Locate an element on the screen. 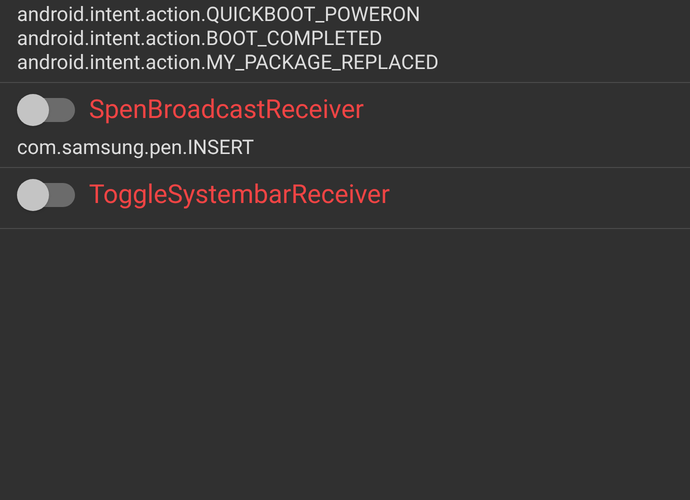 The width and height of the screenshot is (690, 500). intent-action: android.intent.action.BOOT_COMPLETED is located at coordinates (200, 38).